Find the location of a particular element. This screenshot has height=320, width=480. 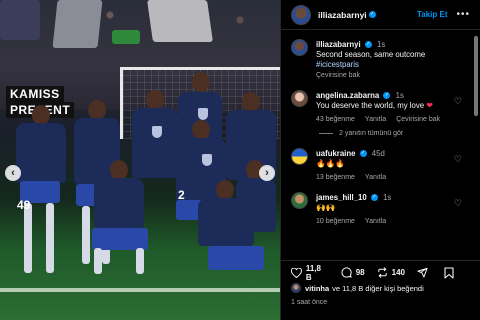

comment-text: You deserve the world, my love ❤ is located at coordinates (380, 106).